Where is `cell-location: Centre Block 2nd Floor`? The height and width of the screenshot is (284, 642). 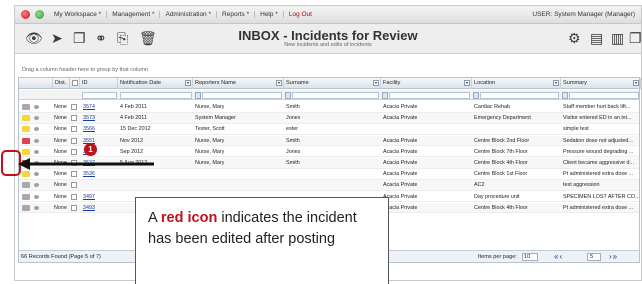 cell-location: Centre Block 2nd Floor is located at coordinates (502, 140).